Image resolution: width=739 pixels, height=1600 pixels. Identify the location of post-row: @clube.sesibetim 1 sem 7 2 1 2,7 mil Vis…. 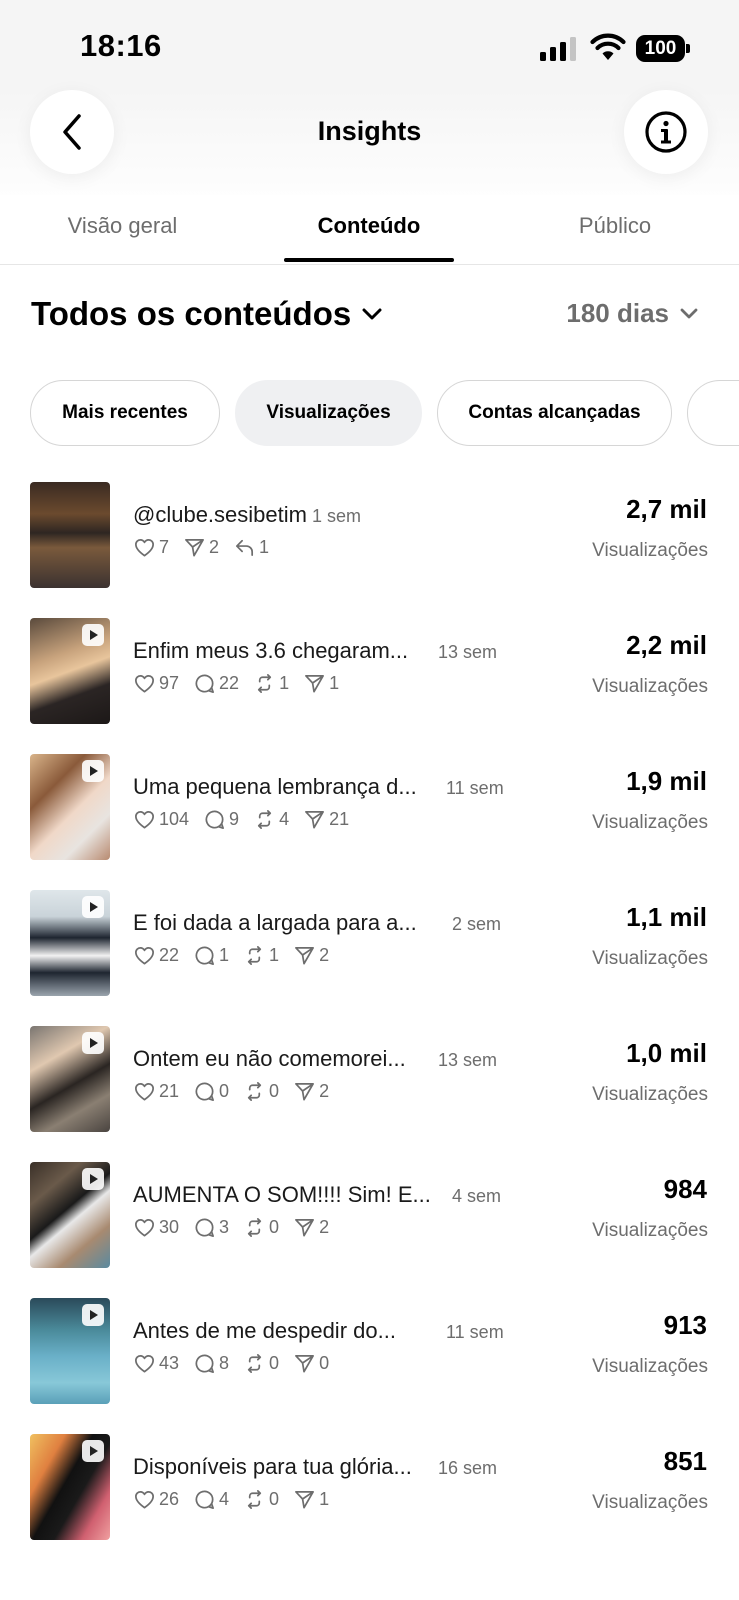
(369, 538).